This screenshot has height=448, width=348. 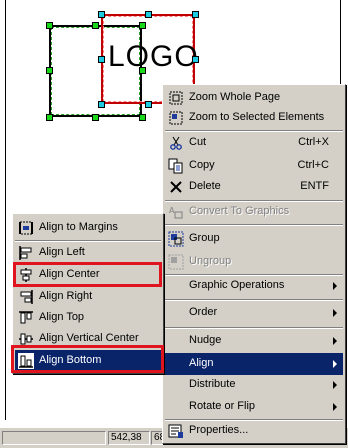 I want to click on menu-item-graphic-operations: Graphic Operations, so click(x=254, y=286).